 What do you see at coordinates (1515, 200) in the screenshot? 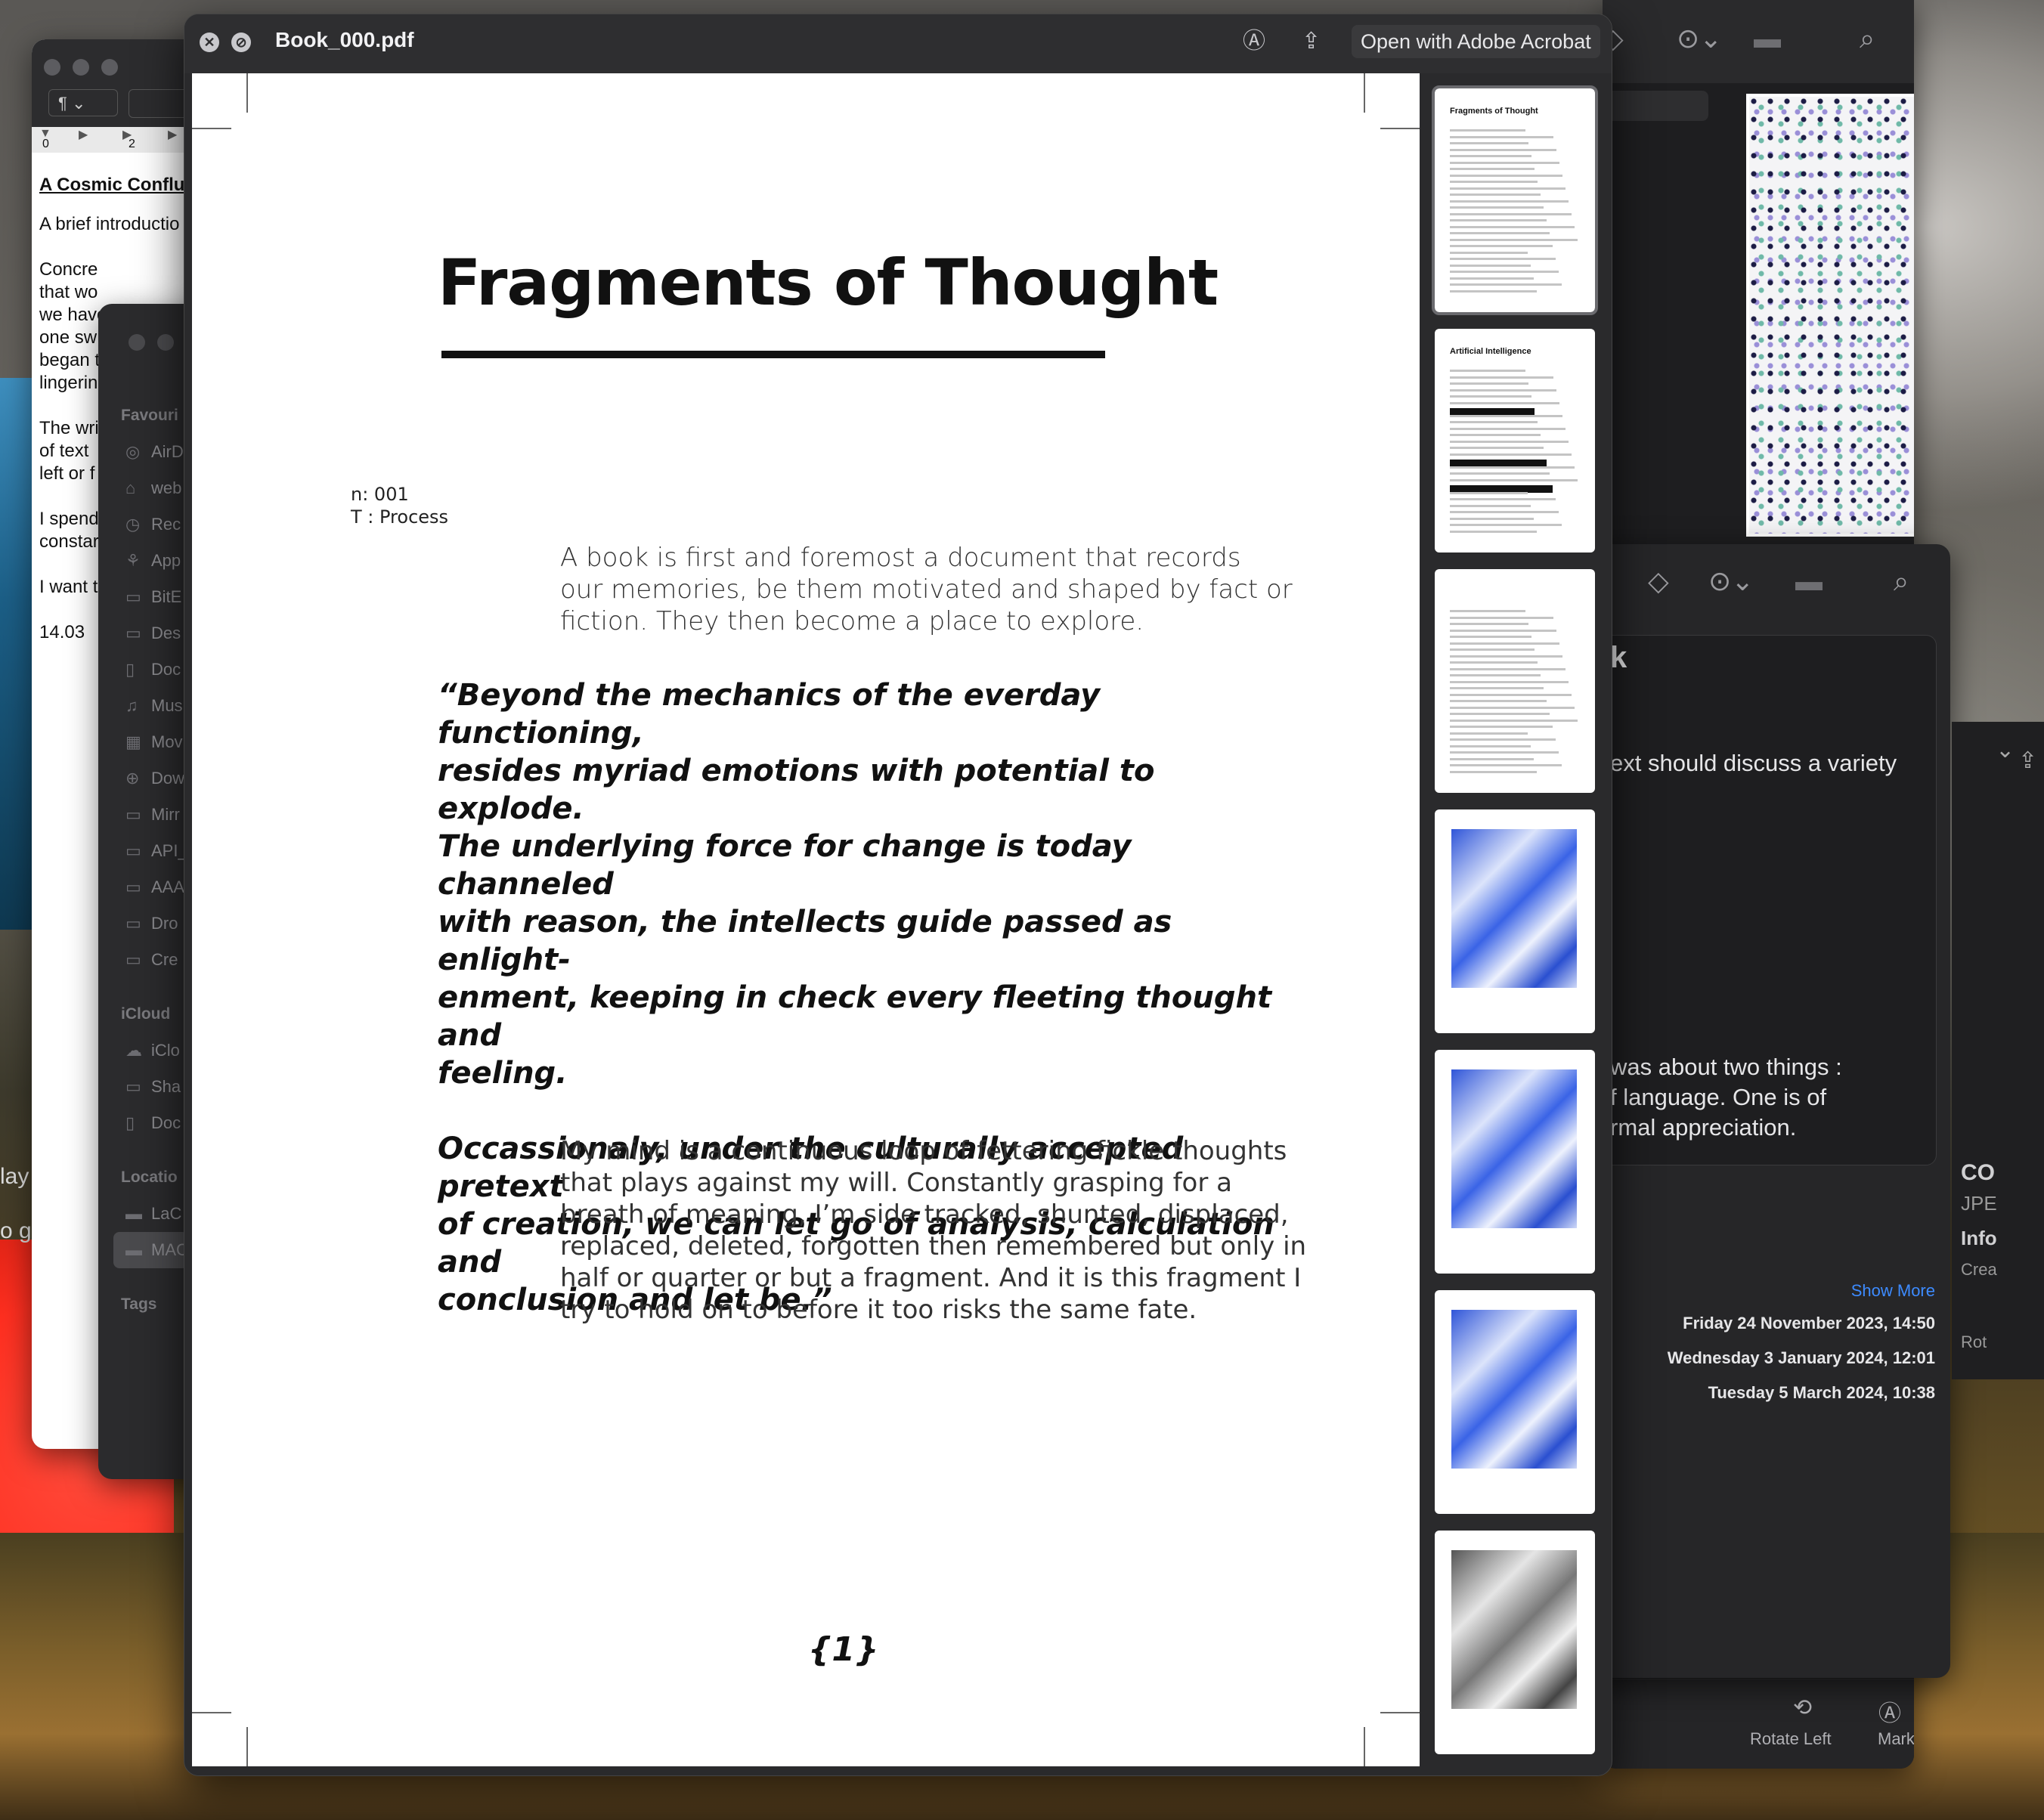
I see `page-thumbnail: Fragments of Thought` at bounding box center [1515, 200].